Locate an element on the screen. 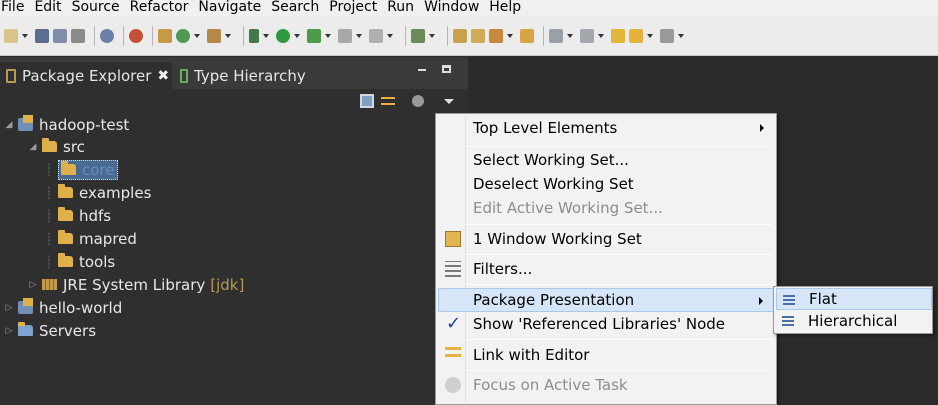 The height and width of the screenshot is (405, 938). debug-dropdown-icon is located at coordinates (266, 36).